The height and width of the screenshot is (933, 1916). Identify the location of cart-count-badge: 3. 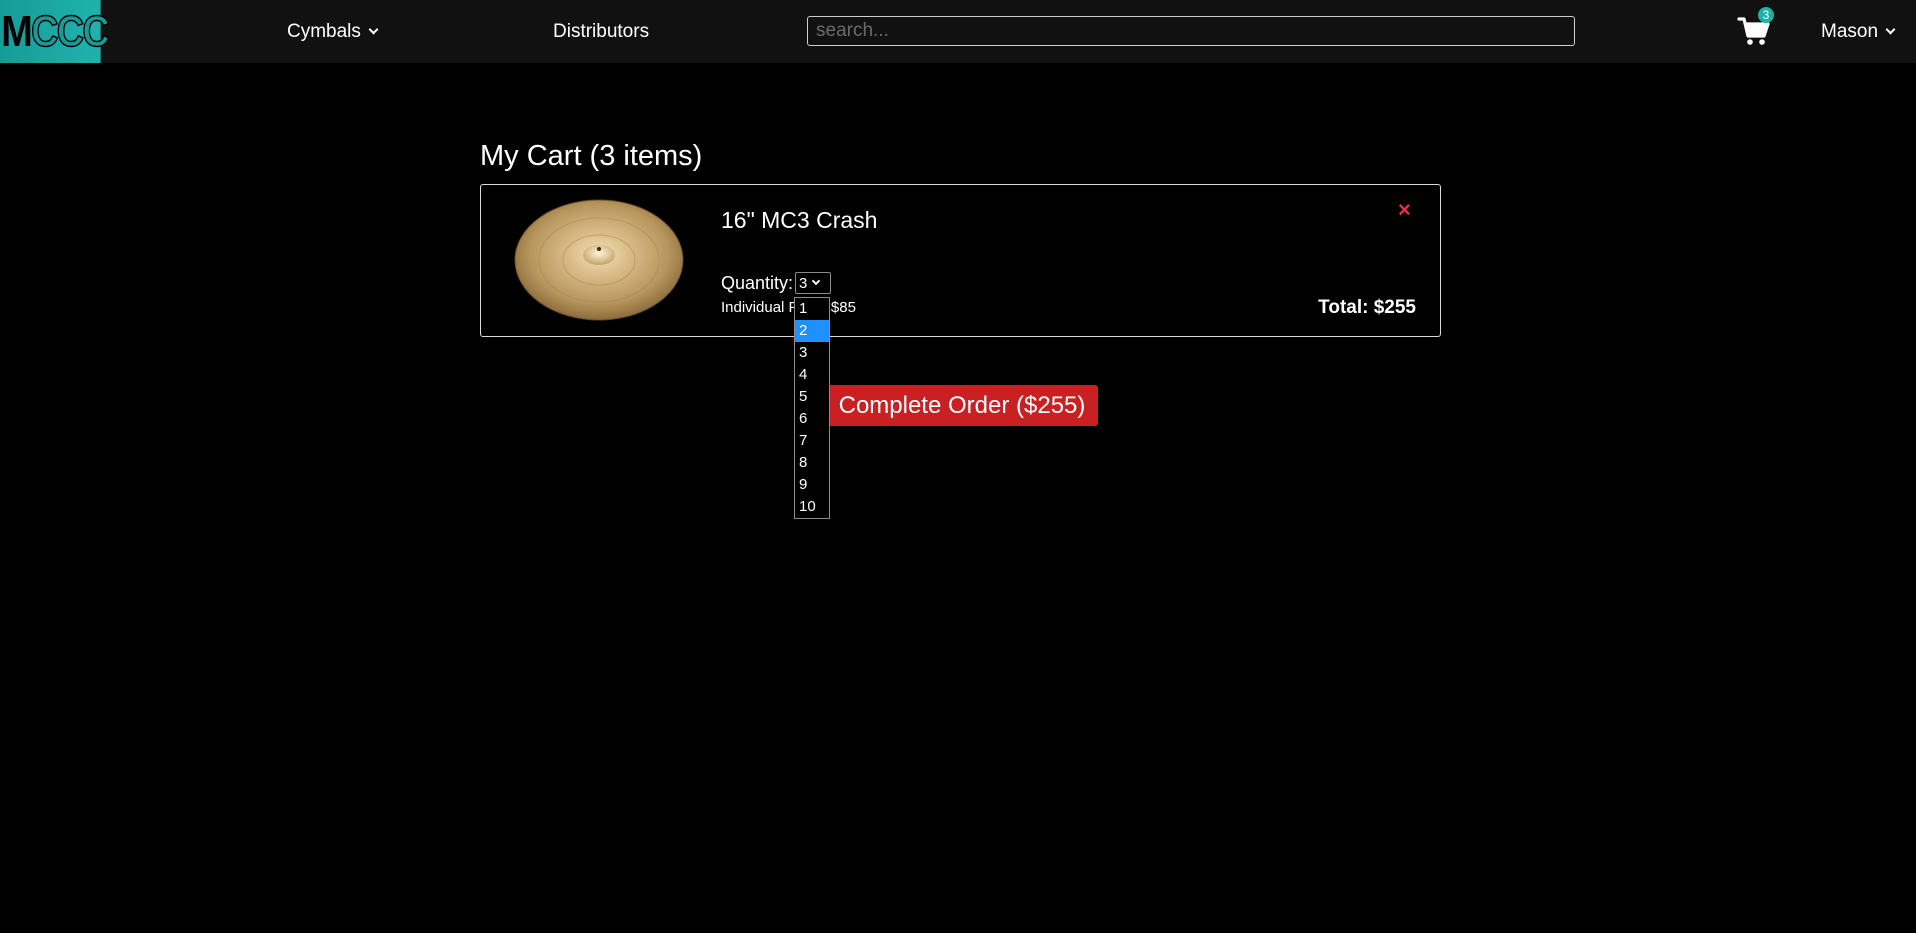
(1766, 15).